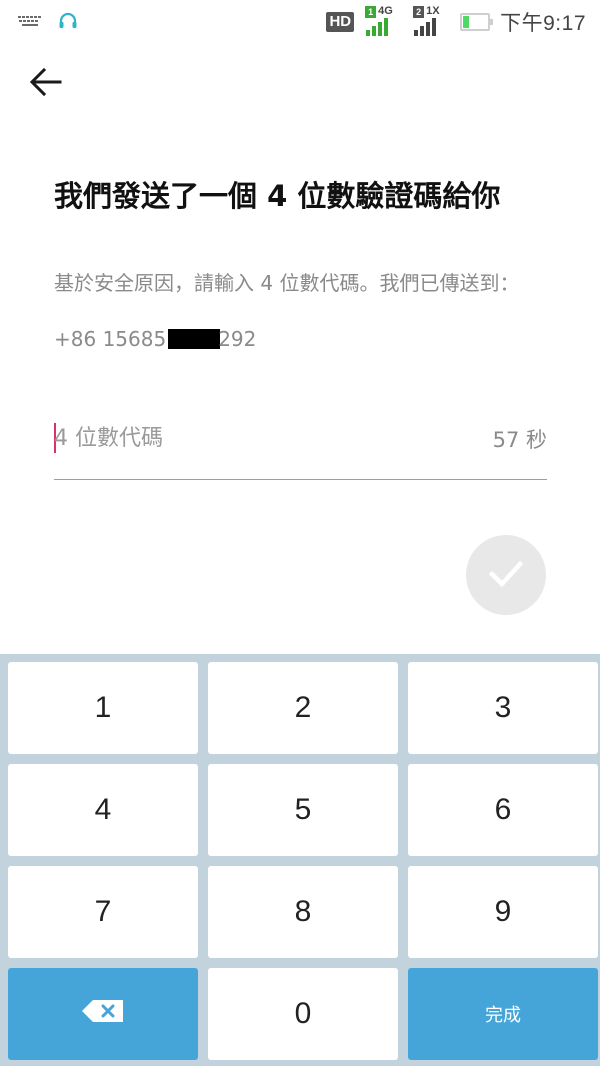  Describe the element at coordinates (277, 196) in the screenshot. I see `page-title: 我們發送了一個 4 位數驗證碼給你` at that location.